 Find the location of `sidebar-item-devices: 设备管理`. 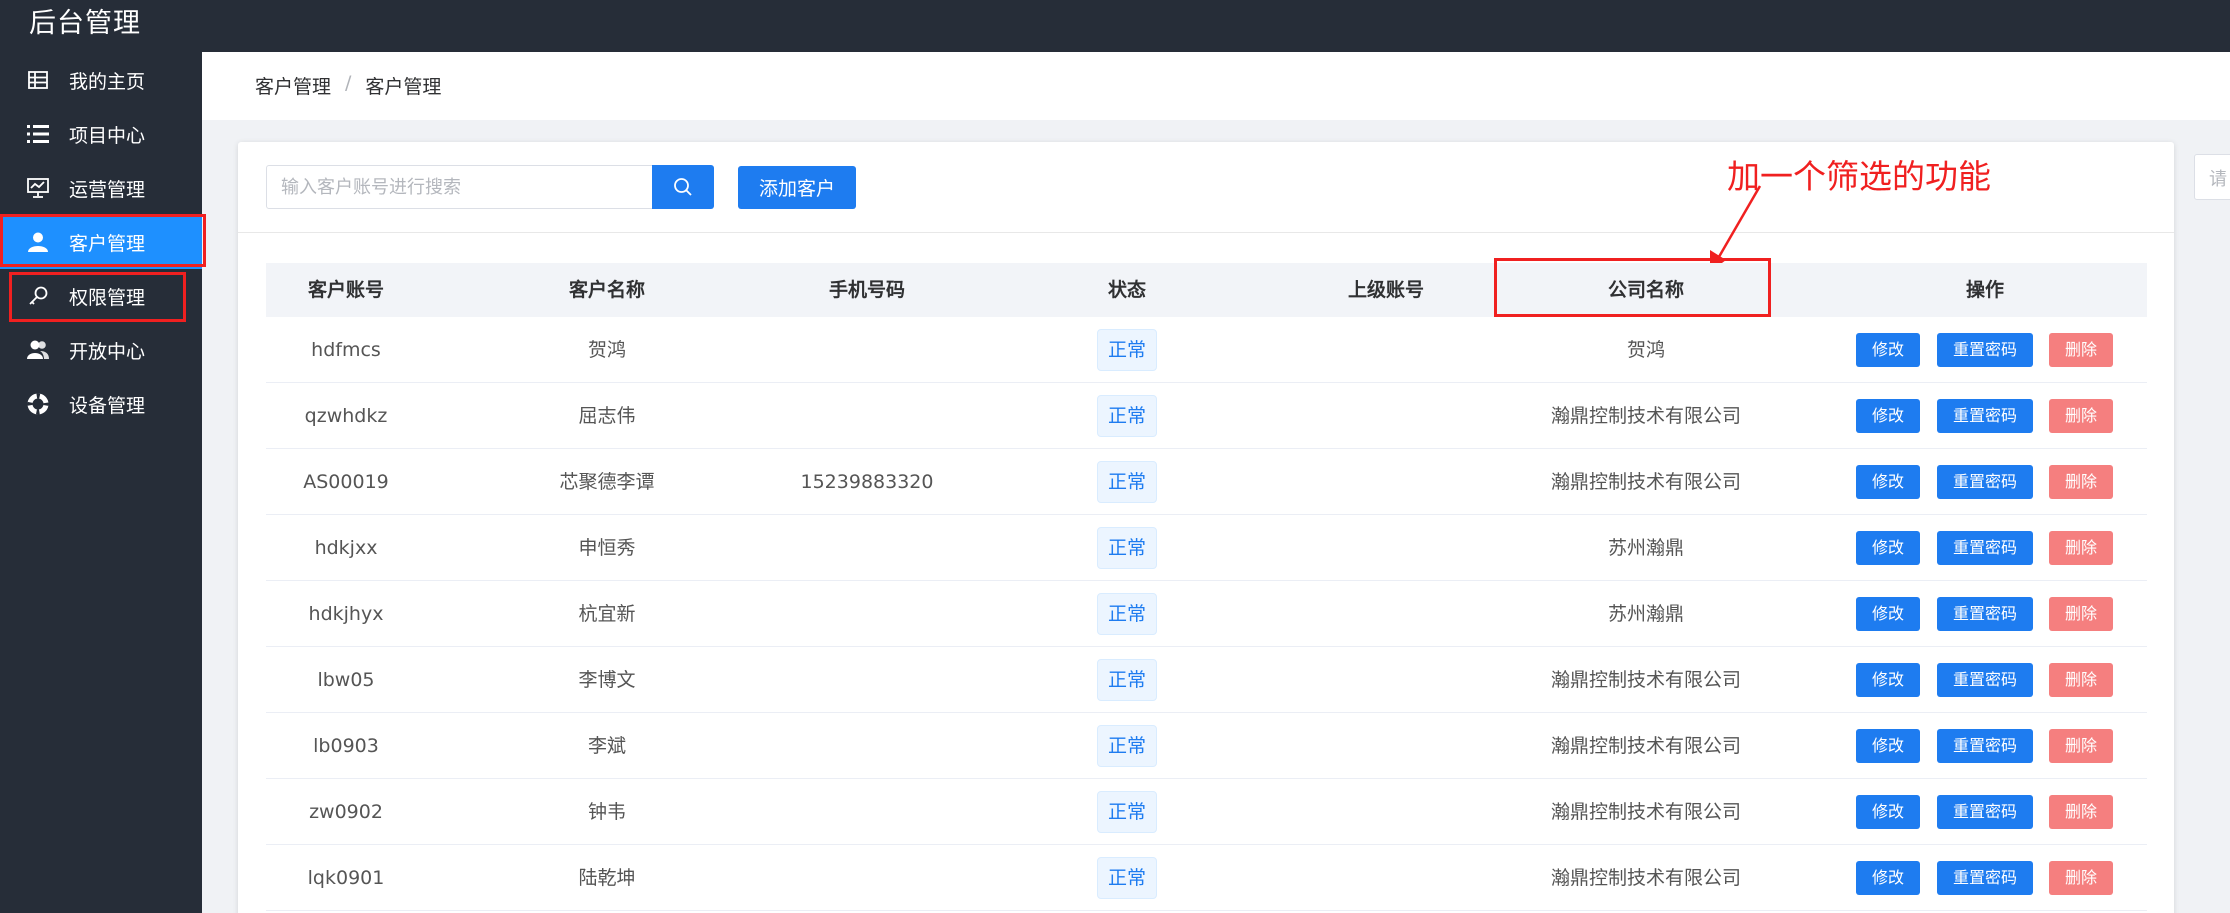

sidebar-item-devices: 设备管理 is located at coordinates (101, 404).